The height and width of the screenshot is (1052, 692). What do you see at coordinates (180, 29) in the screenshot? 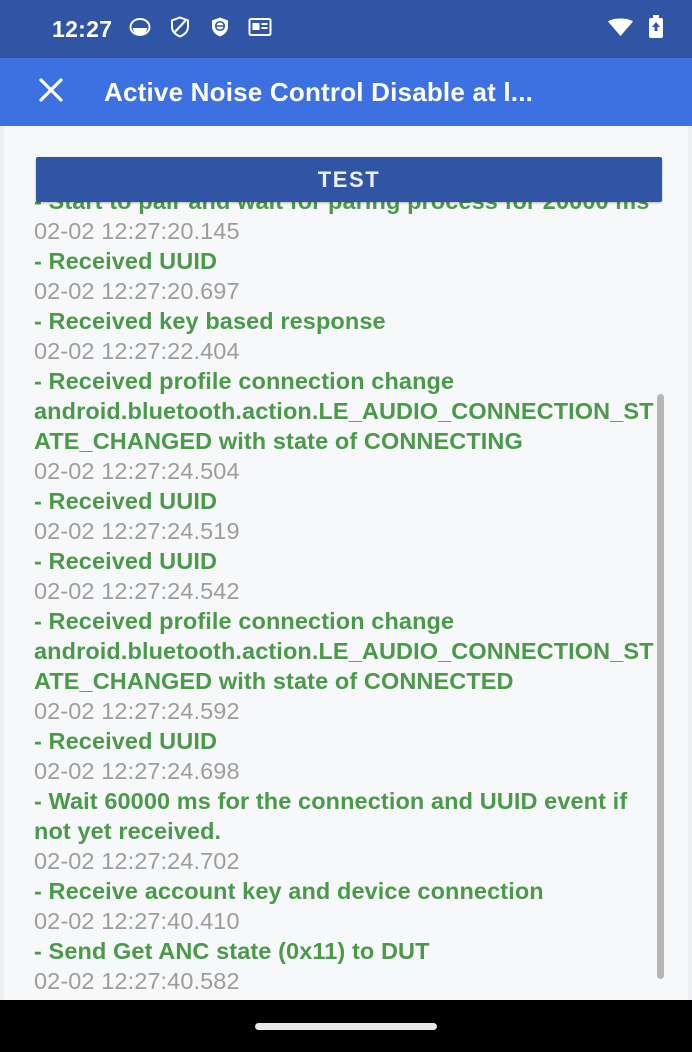
I see `shield-slash-icon` at bounding box center [180, 29].